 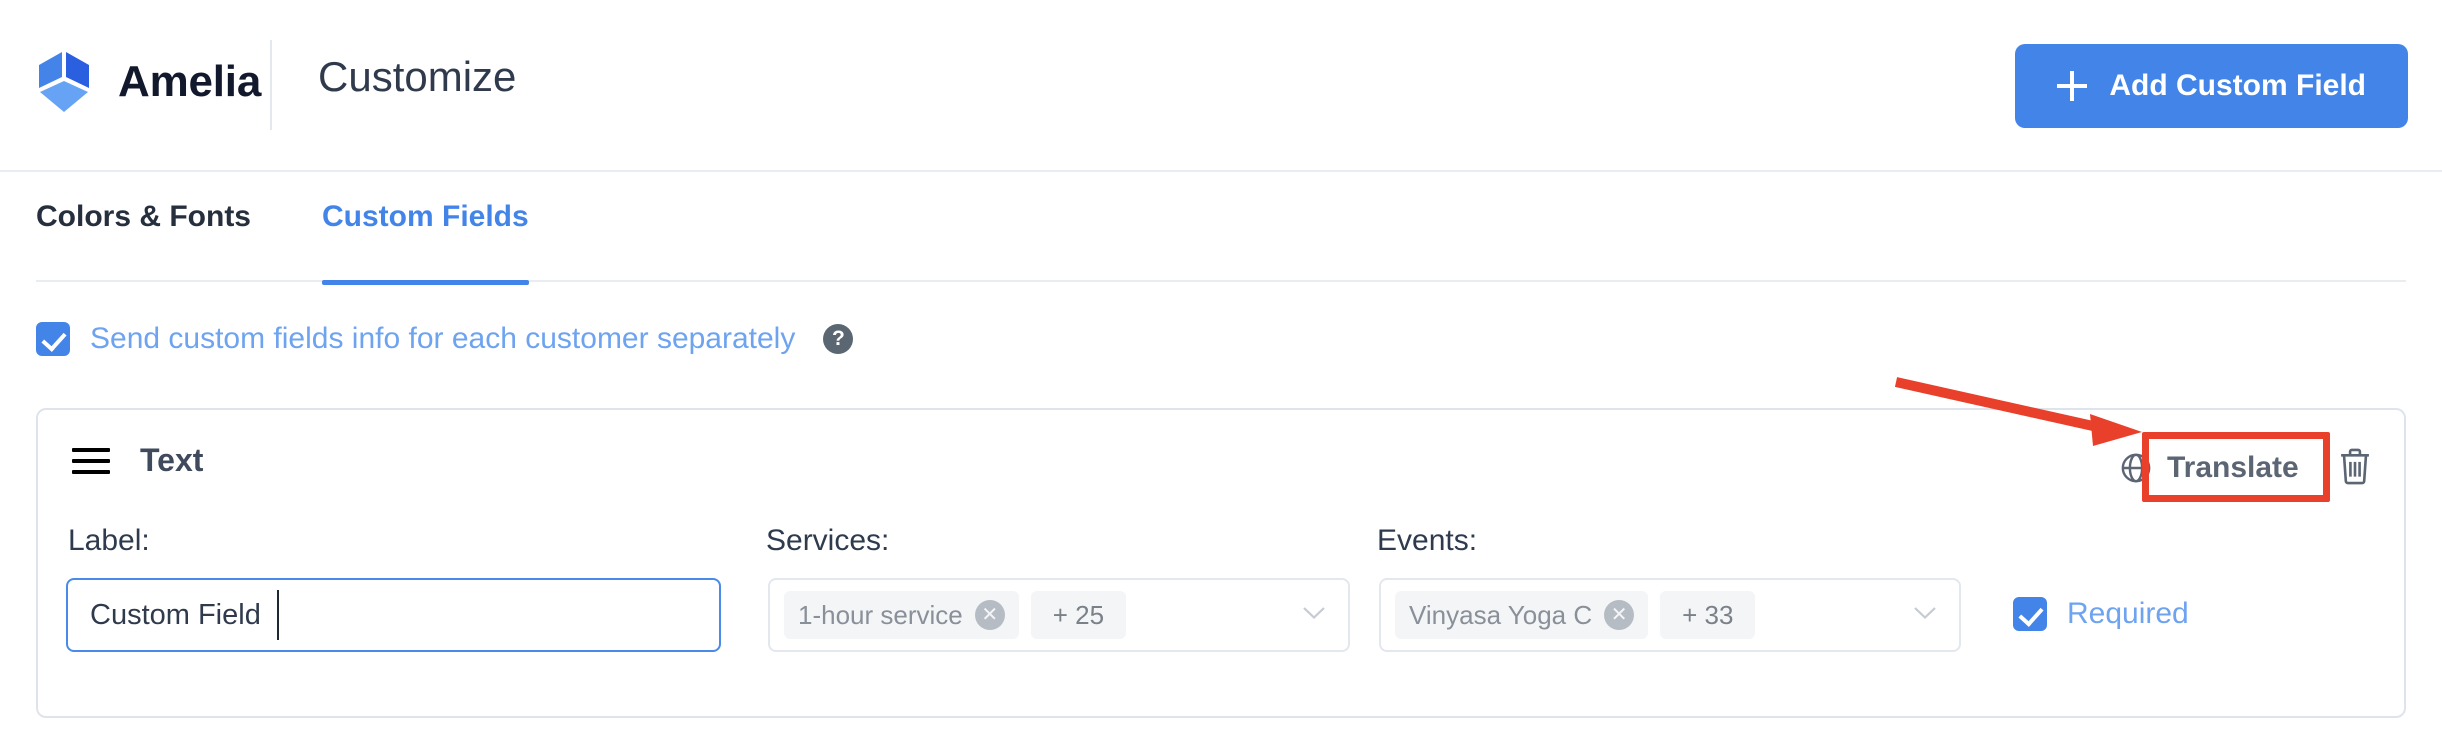 What do you see at coordinates (109, 540) in the screenshot?
I see `label-field-caption: Label:` at bounding box center [109, 540].